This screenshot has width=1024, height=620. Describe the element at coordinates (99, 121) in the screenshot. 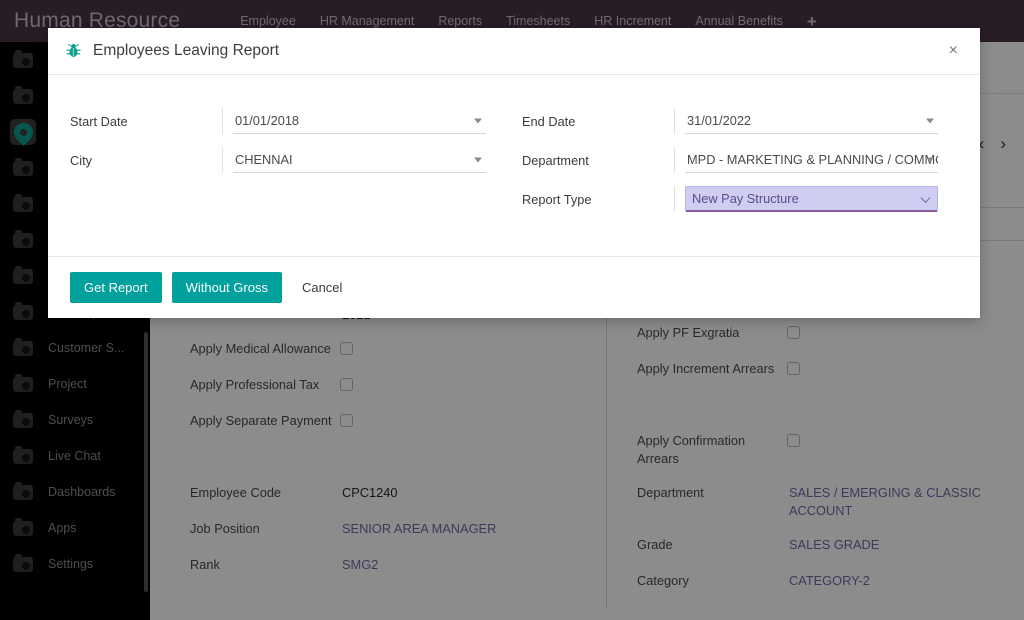

I see `start-date-label: Start Date` at that location.